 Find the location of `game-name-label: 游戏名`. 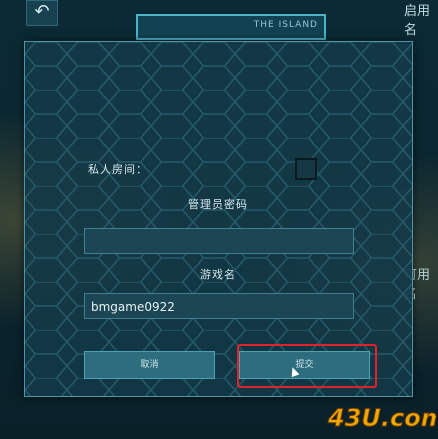

game-name-label: 游戏名 is located at coordinates (218, 274).